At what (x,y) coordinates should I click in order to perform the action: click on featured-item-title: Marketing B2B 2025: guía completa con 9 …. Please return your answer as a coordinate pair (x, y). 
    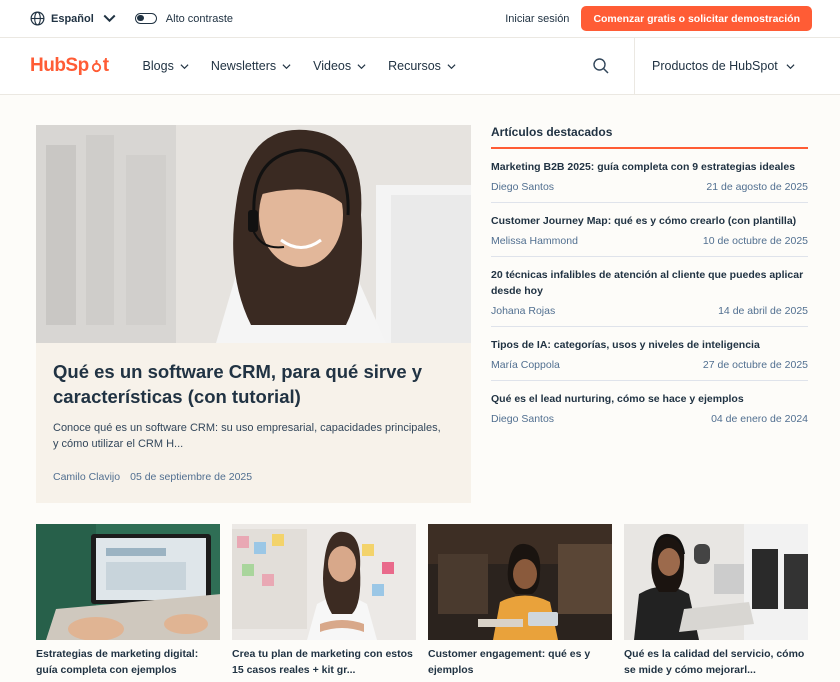
    Looking at the image, I should click on (649, 167).